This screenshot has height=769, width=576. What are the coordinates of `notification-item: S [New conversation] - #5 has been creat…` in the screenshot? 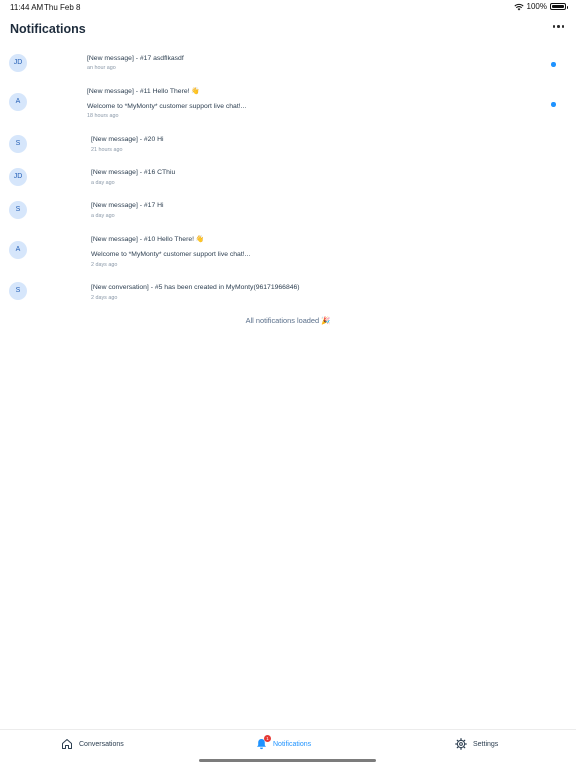 It's located at (288, 296).